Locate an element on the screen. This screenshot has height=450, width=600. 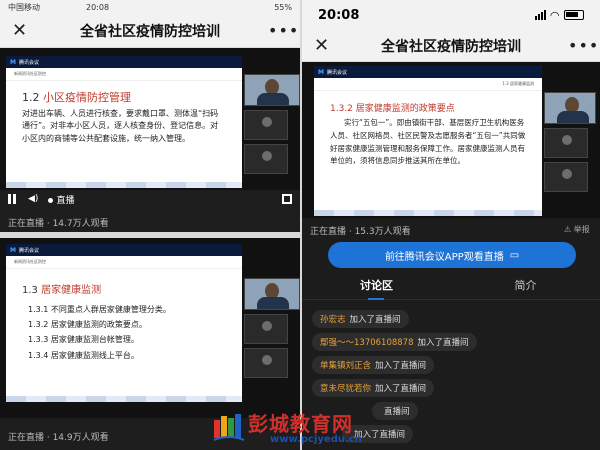
pause-icon is located at coordinates (13, 199).